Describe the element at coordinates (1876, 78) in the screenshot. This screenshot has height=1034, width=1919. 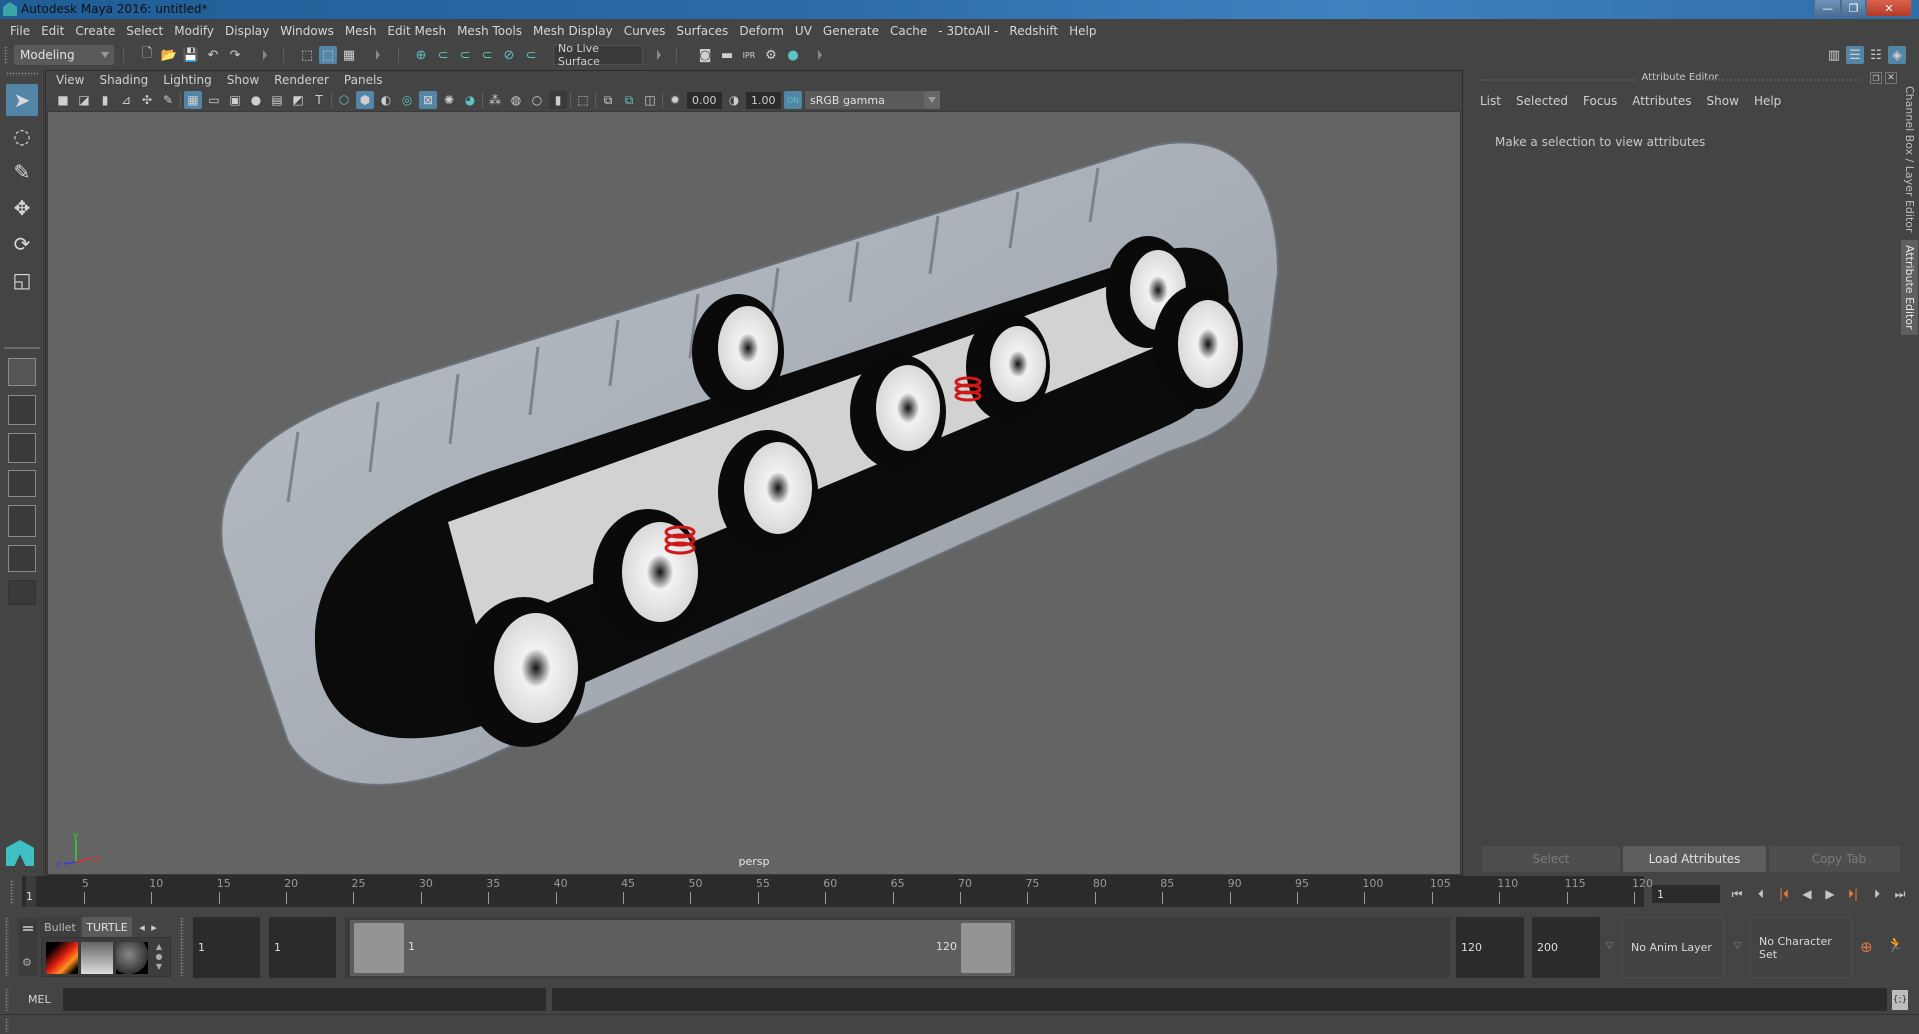
I see `float-panel-icon: ❐` at that location.